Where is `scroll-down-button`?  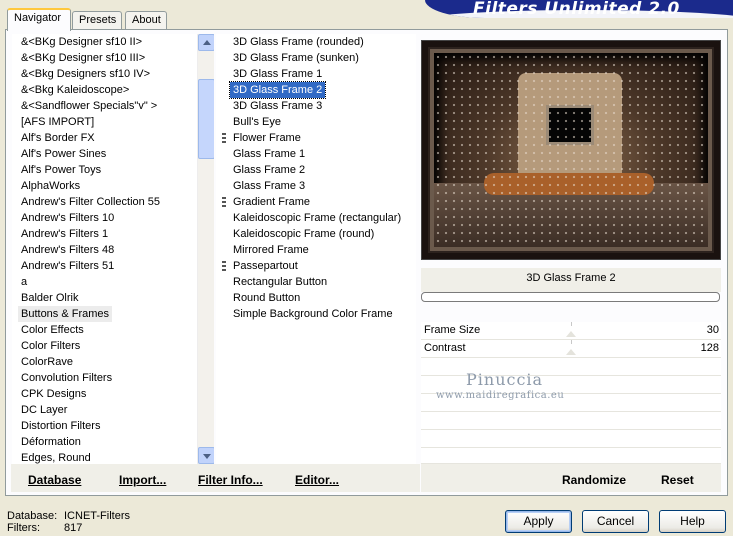 scroll-down-button is located at coordinates (206, 455).